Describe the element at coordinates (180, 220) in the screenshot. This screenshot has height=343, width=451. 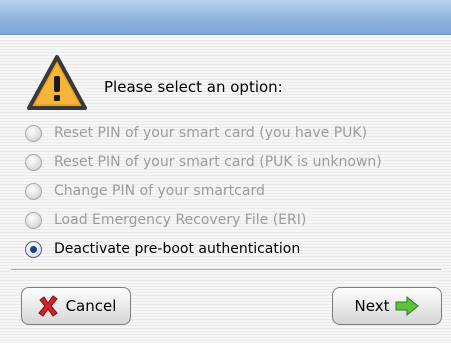
I see `option-label: Load Emergency Recovery File (ERI)` at that location.